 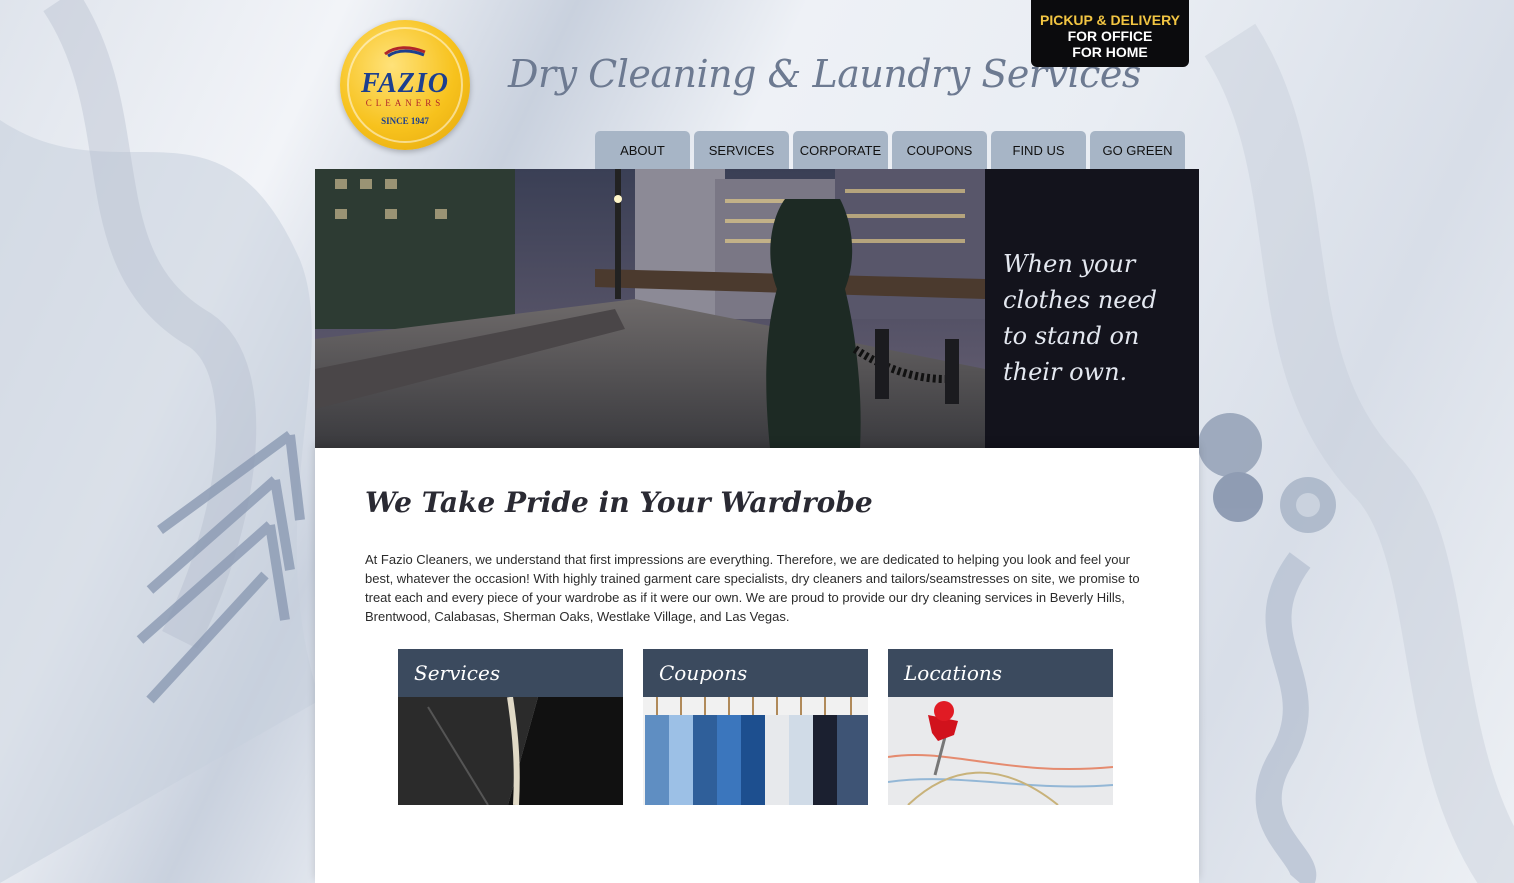 I want to click on card-locations: Locations, so click(x=1000, y=727).